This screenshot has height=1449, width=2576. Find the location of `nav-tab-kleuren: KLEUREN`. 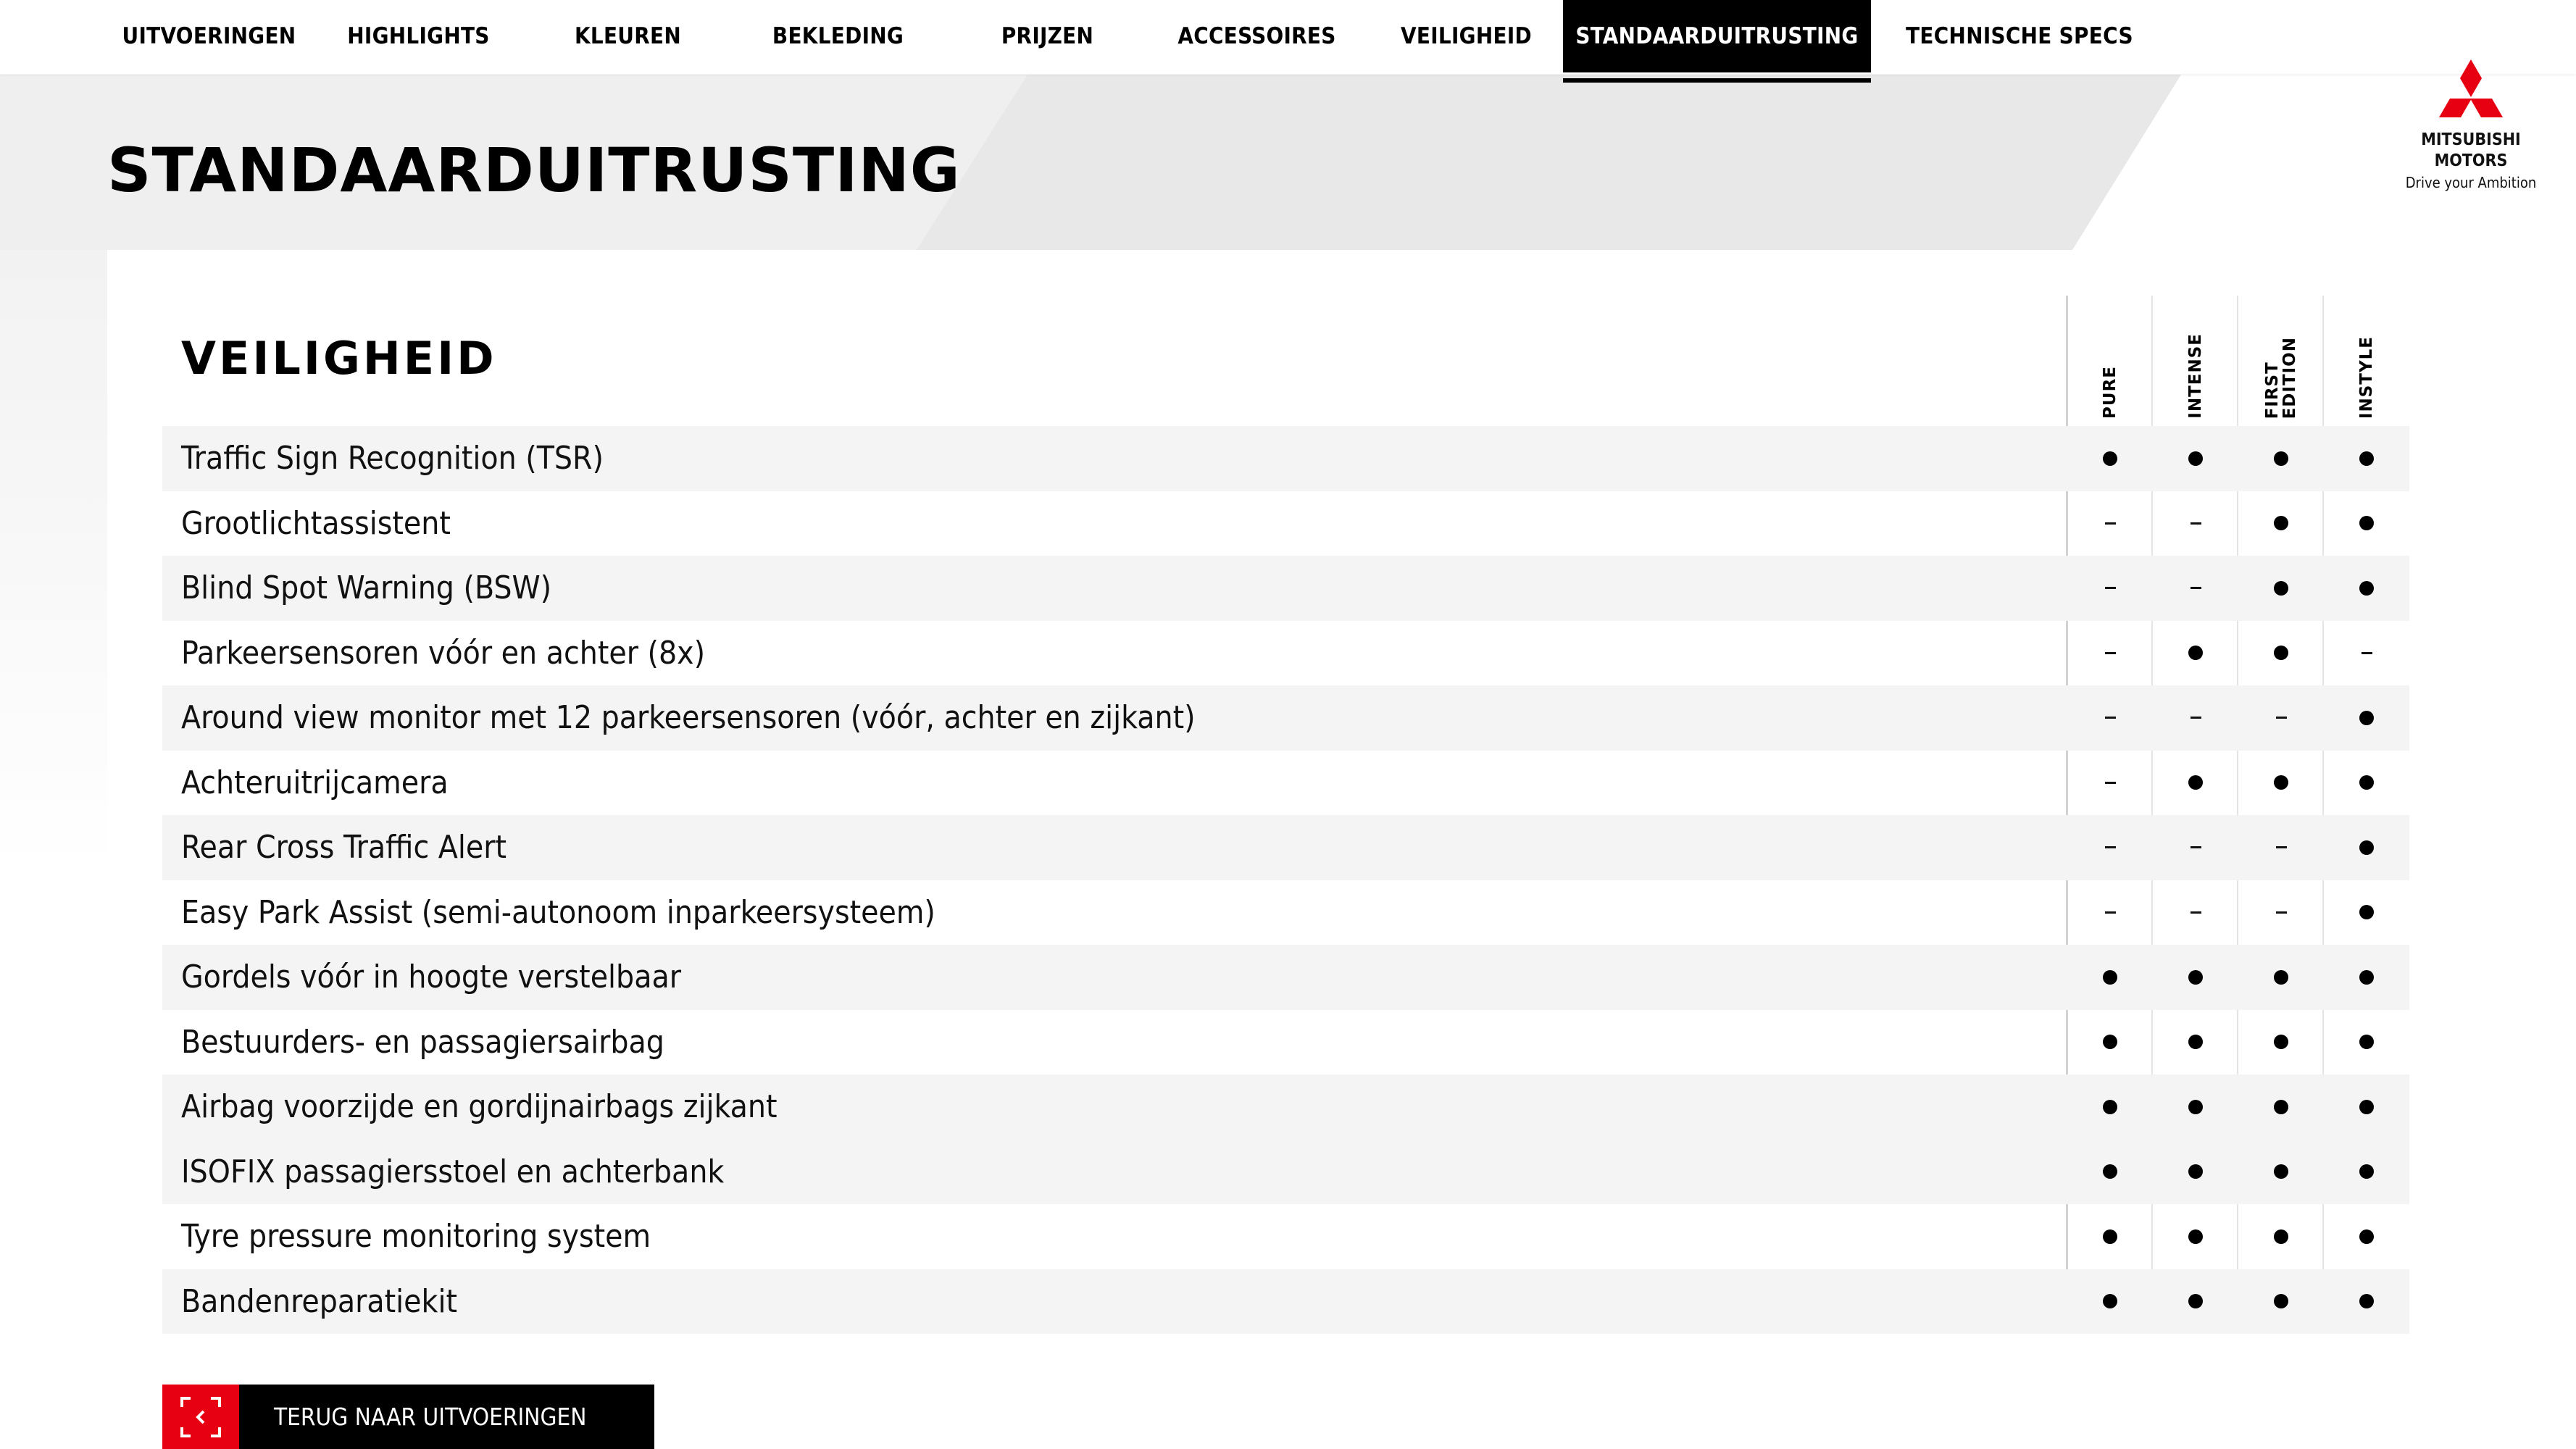

nav-tab-kleuren: KLEUREN is located at coordinates (628, 36).